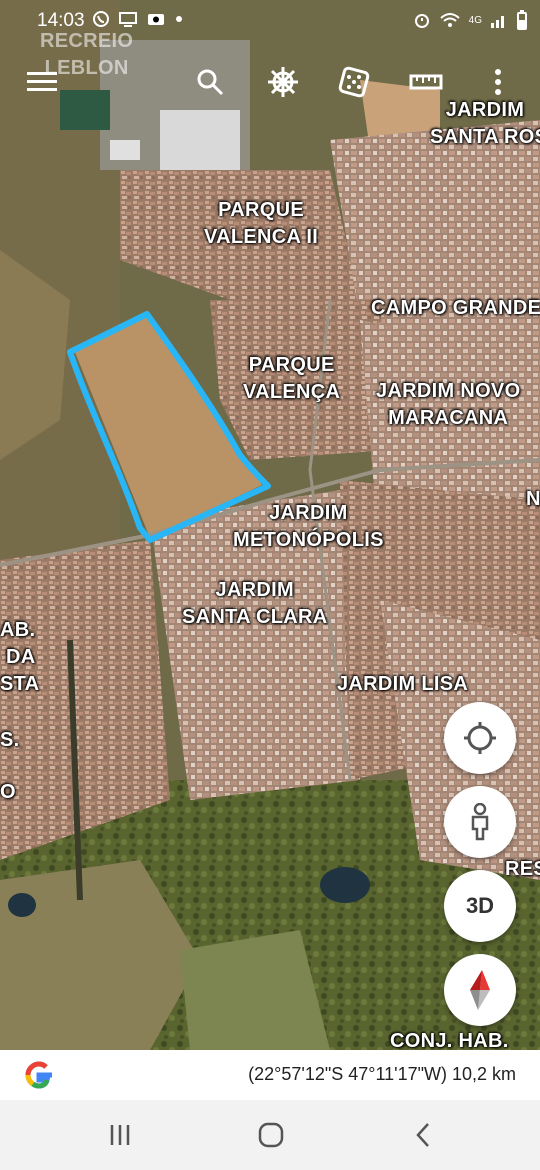 The height and width of the screenshot is (1170, 540). I want to click on info-bar: (22°57'12"S 47°11'17"W) 10,2 km, so click(270, 1075).